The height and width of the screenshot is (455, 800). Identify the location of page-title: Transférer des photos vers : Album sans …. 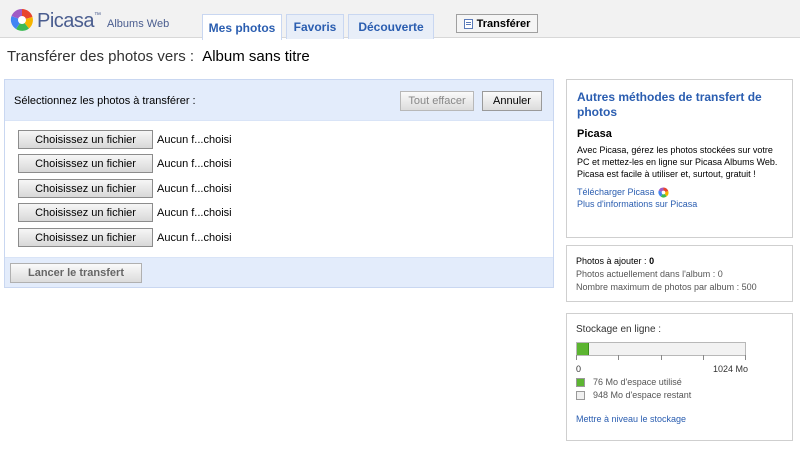
(158, 56).